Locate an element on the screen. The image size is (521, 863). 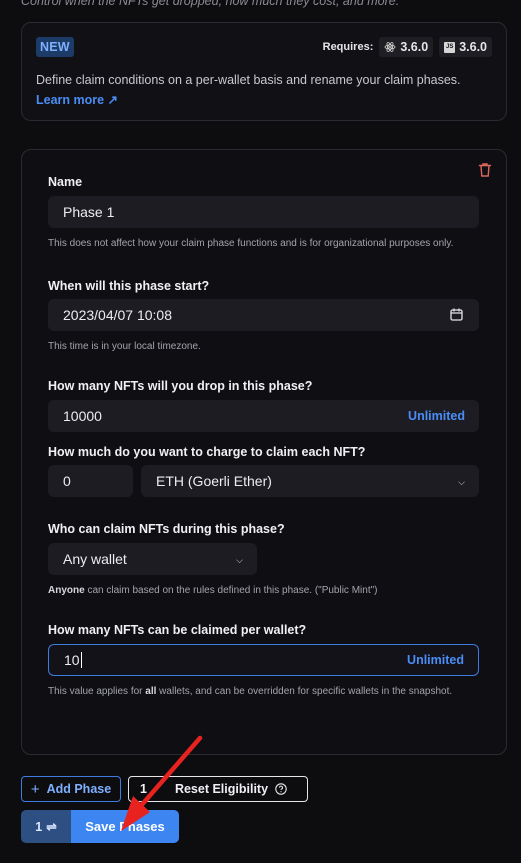
per-wallet-unlimited-button: Unlimited is located at coordinates (435, 660).